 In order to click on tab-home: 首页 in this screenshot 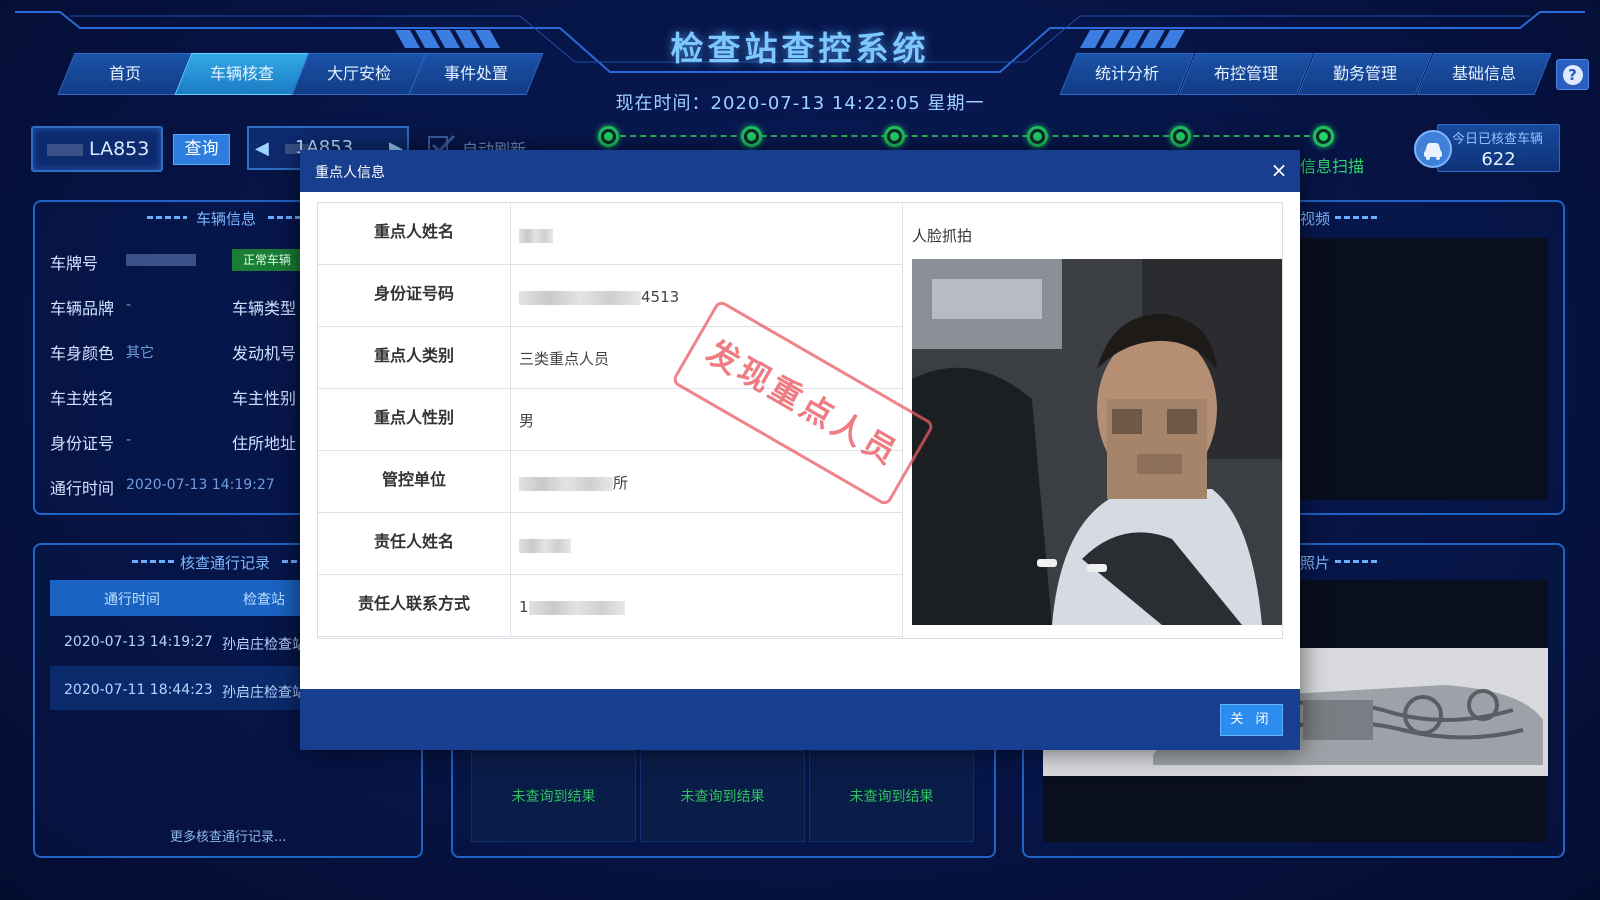, I will do `click(125, 74)`.